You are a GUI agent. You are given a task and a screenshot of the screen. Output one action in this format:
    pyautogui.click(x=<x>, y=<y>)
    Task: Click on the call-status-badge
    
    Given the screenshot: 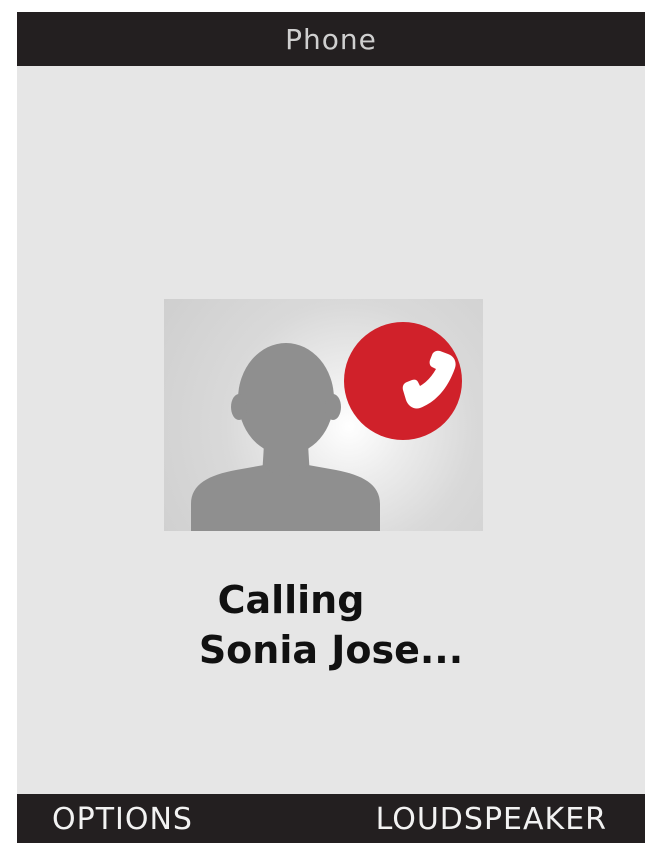 What is the action you would take?
    pyautogui.click(x=403, y=381)
    